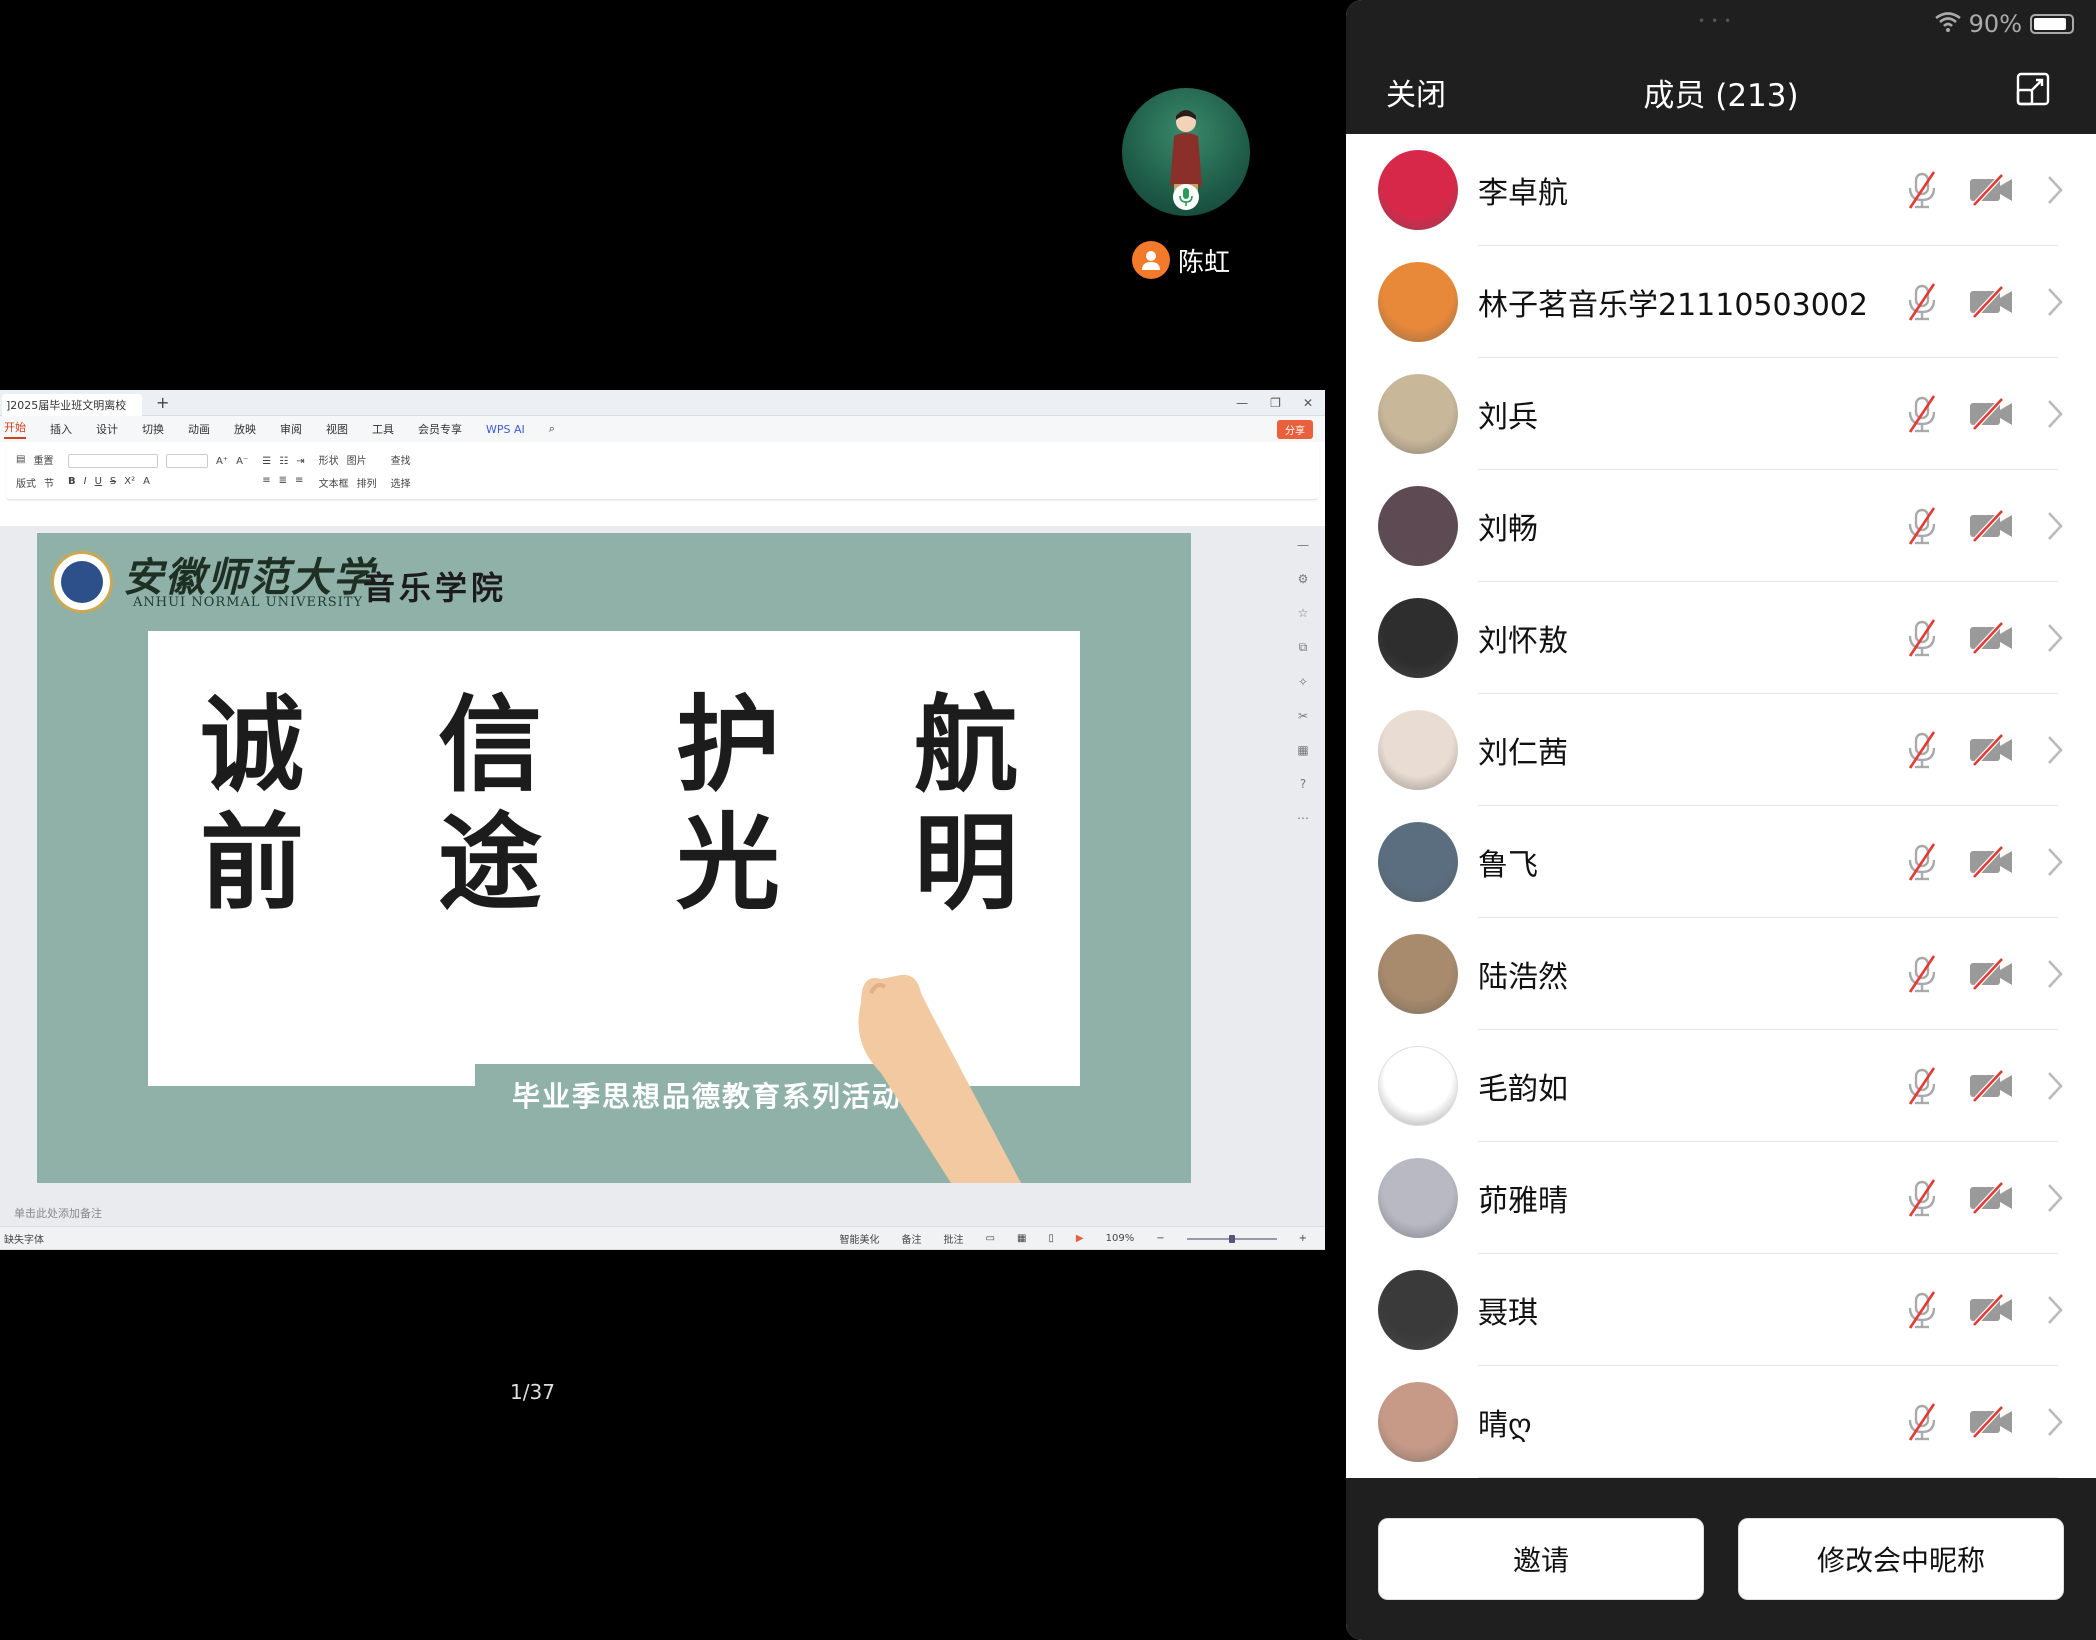 The image size is (2096, 1640). Describe the element at coordinates (1242, 403) in the screenshot. I see `minimize-window-icon: —` at that location.